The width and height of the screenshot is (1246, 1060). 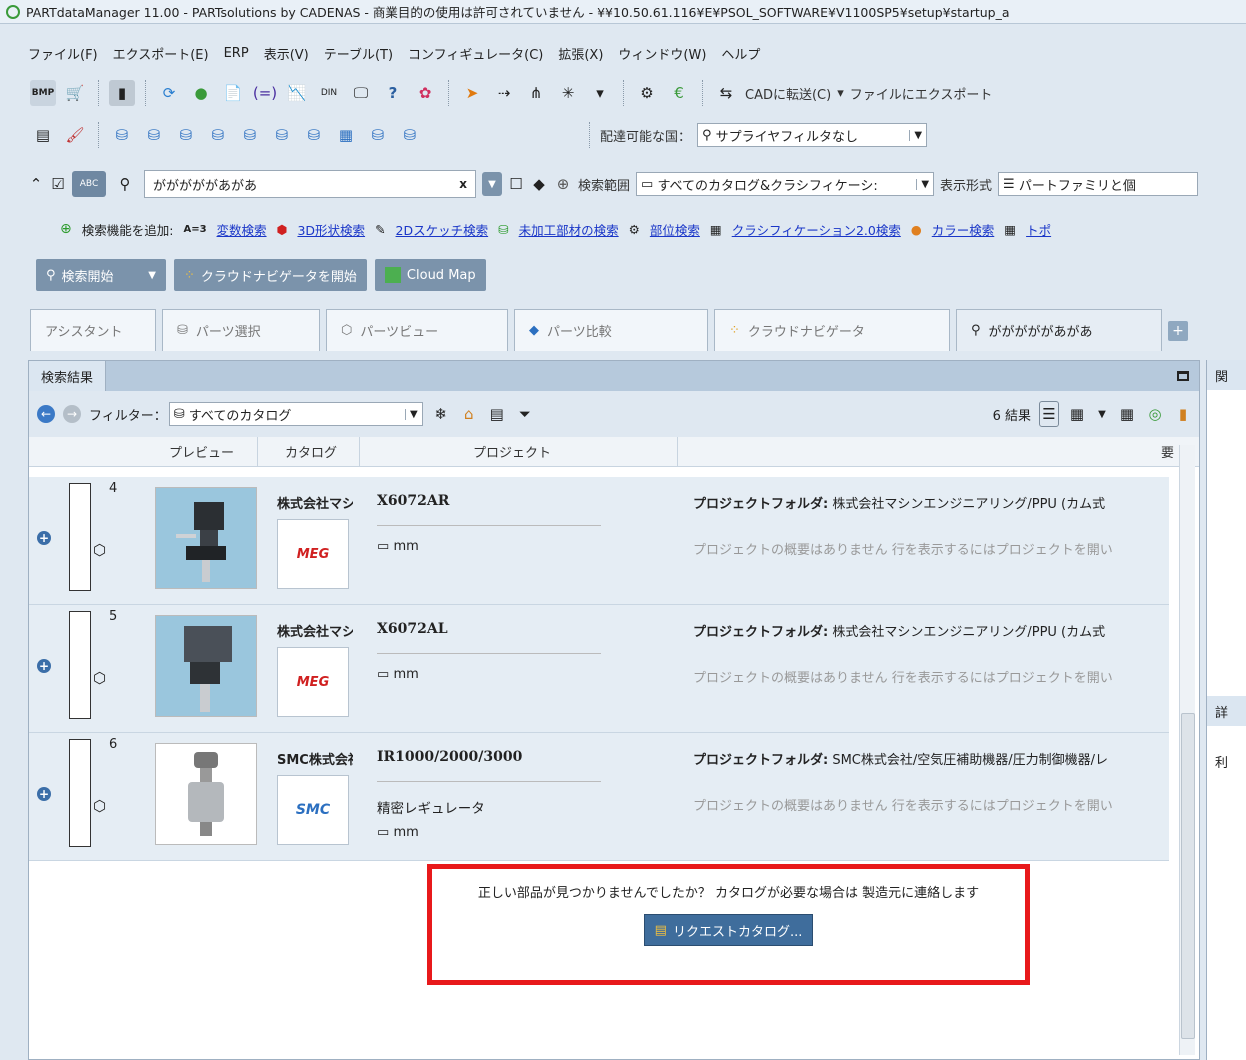 What do you see at coordinates (679, 93) in the screenshot?
I see `price-icon: €` at bounding box center [679, 93].